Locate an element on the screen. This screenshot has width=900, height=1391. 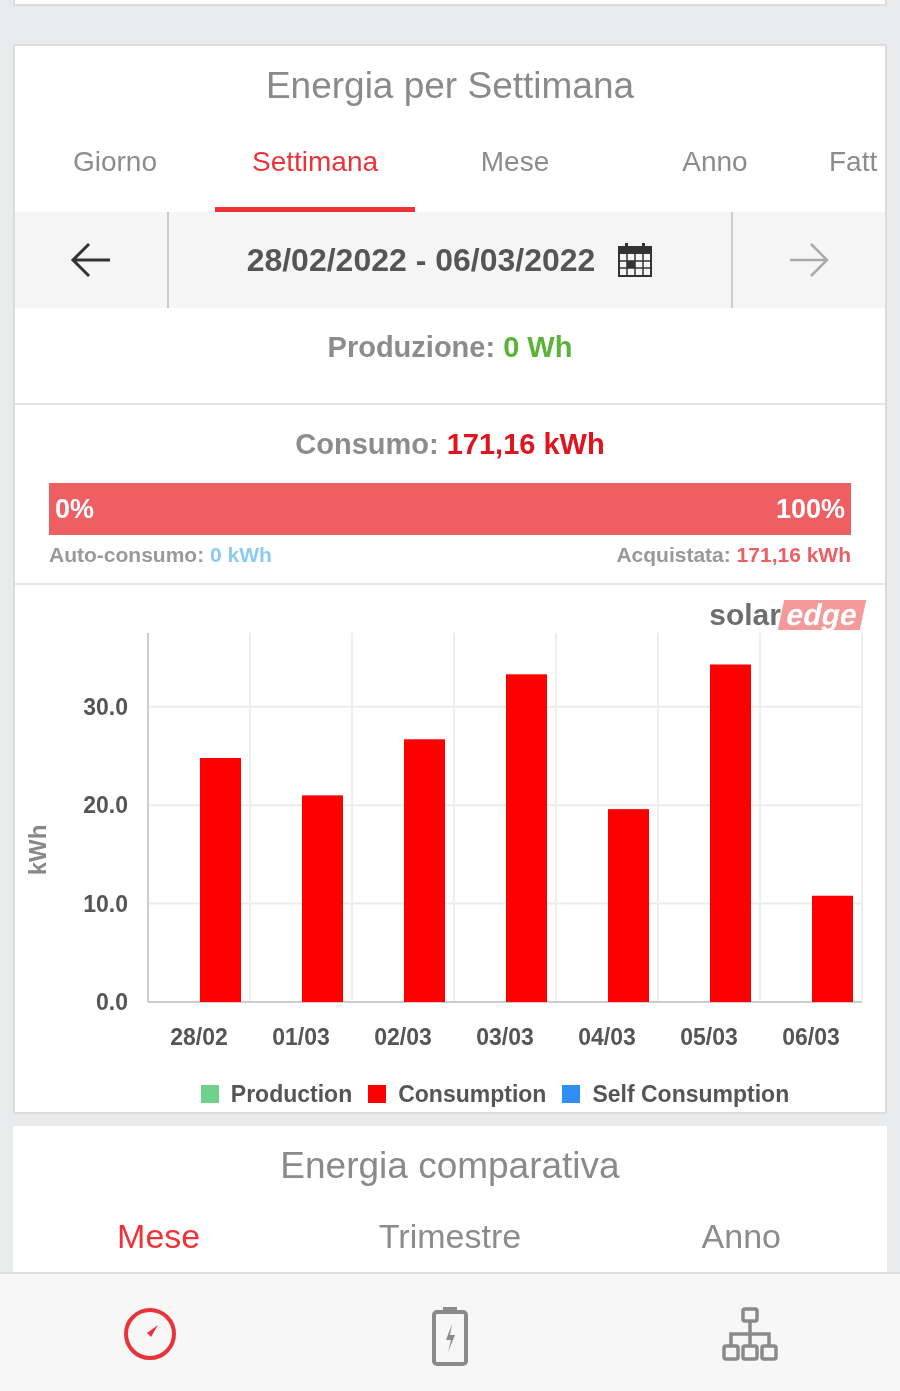
legend-label: Self Consumption is located at coordinates (691, 1094).